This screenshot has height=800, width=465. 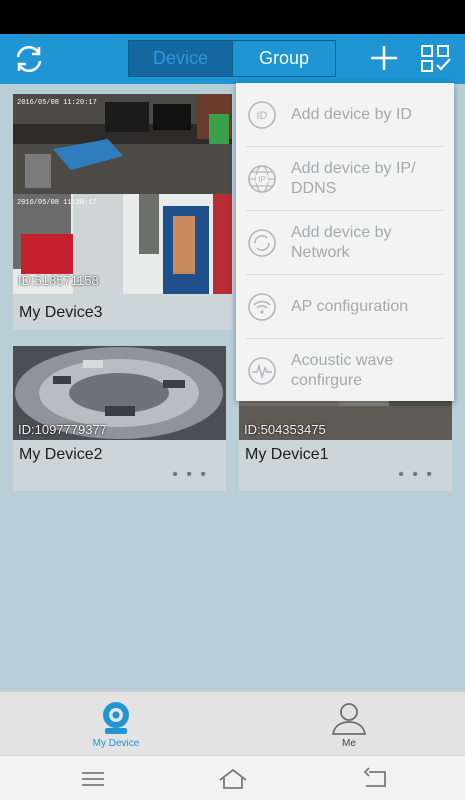 I want to click on tab-my-device: My Device, so click(x=116, y=724).